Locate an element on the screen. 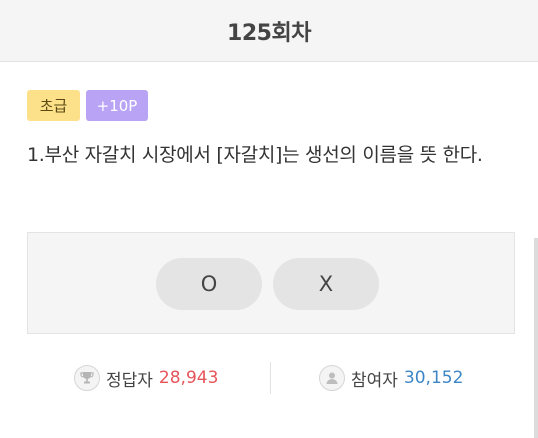 This screenshot has height=438, width=538. badge-row: 초급 +10P is located at coordinates (87, 105).